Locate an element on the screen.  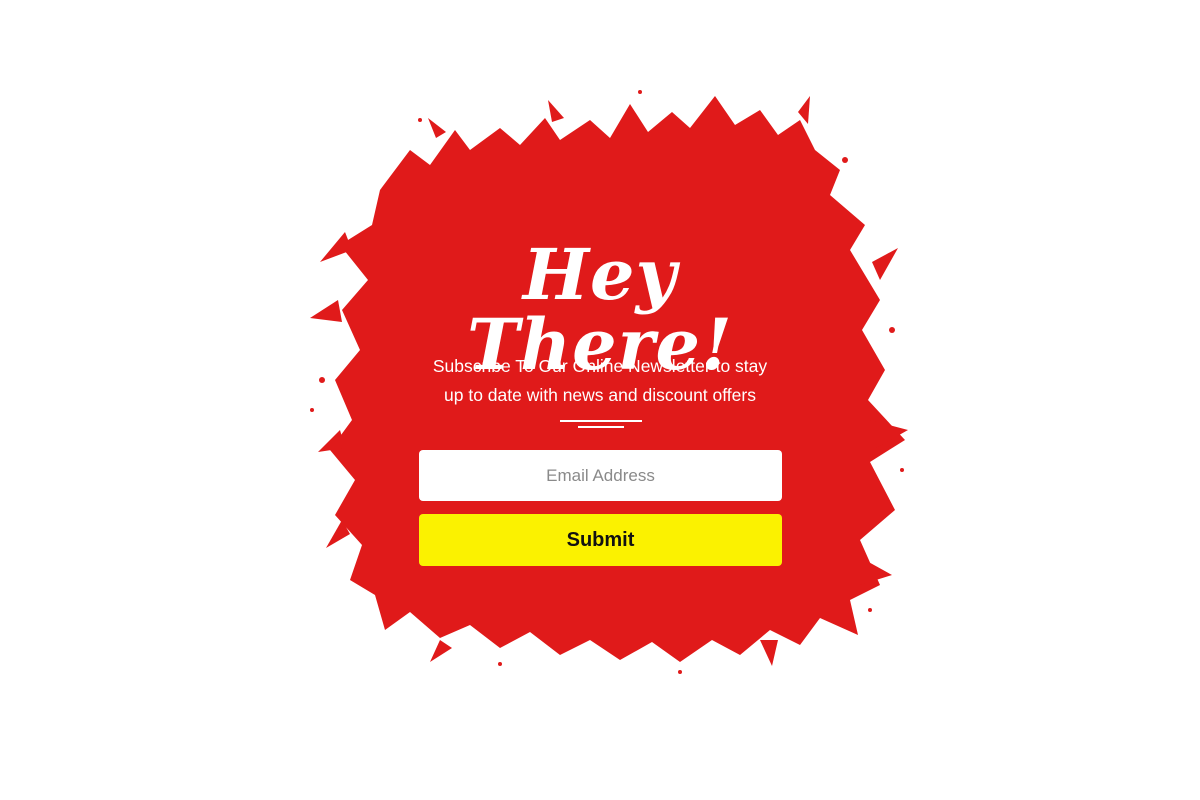
decorative-divider is located at coordinates (601, 424).